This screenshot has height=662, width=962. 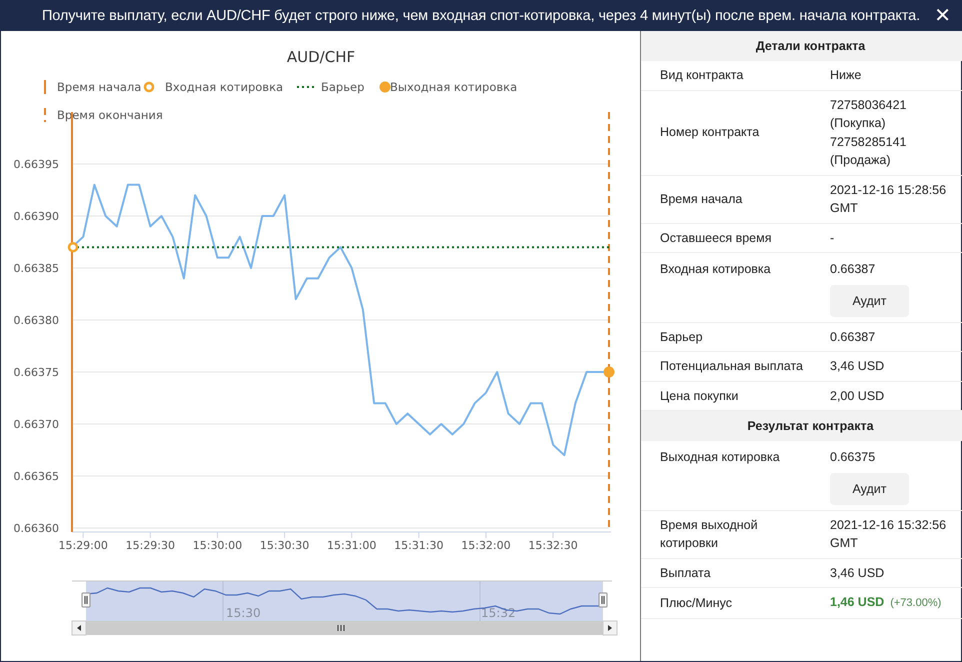 I want to click on field-label: Выходная котировка, so click(x=720, y=457).